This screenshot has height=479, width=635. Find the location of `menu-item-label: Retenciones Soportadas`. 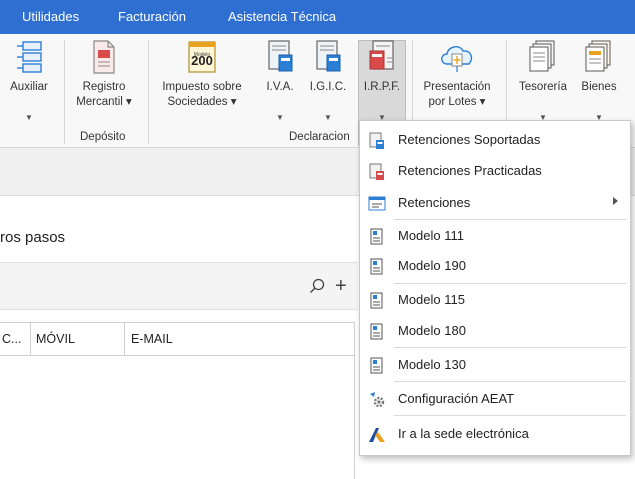

menu-item-label: Retenciones Soportadas is located at coordinates (469, 139).